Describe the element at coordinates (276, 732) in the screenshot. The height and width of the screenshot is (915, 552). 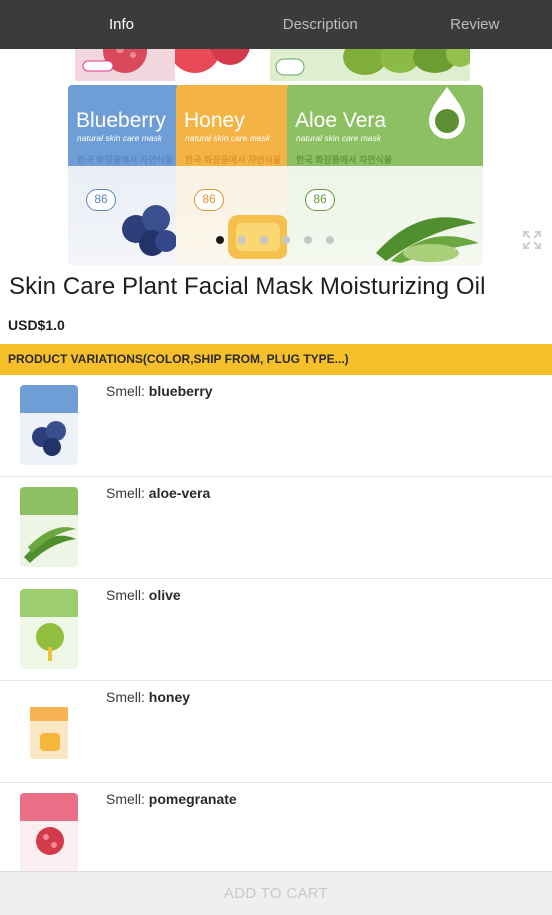
I see `variation-row-honey: Smell: honey` at that location.